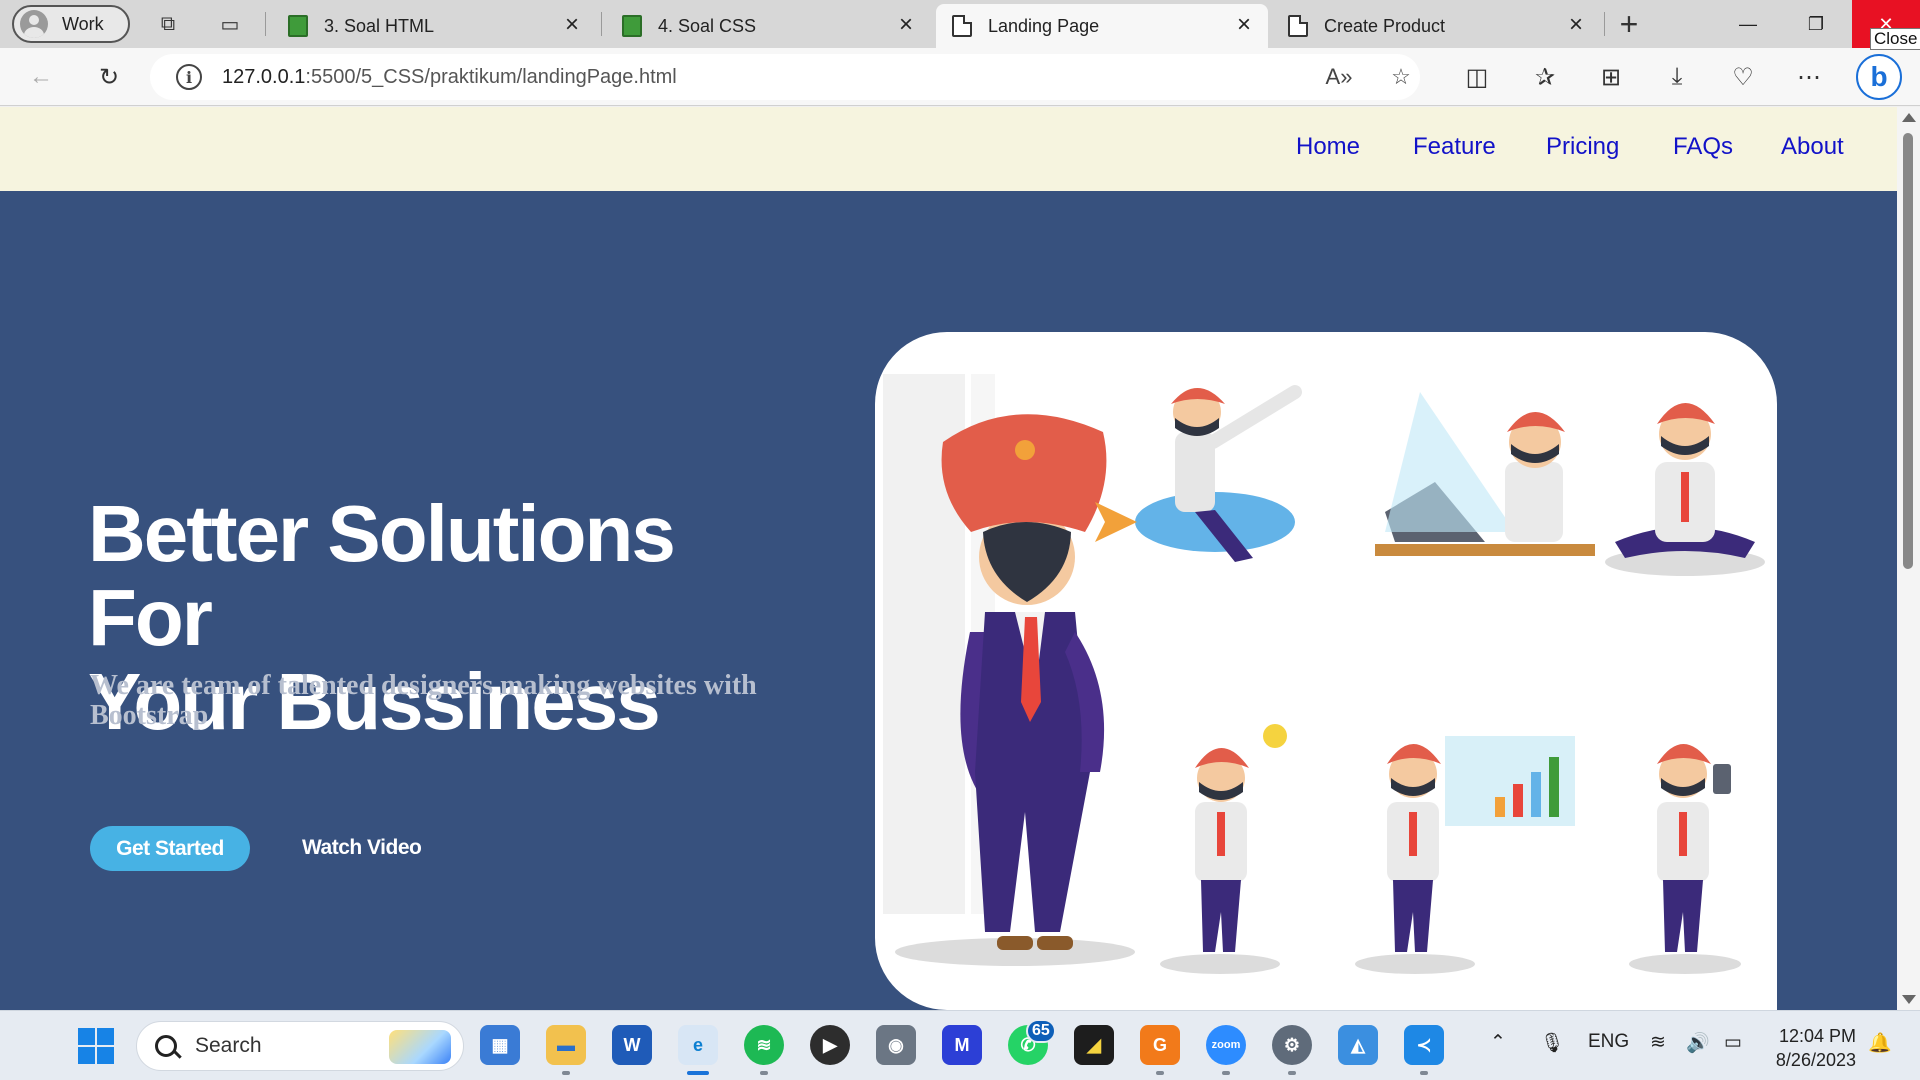  What do you see at coordinates (698, 1073) in the screenshot?
I see `active-app-indicator` at bounding box center [698, 1073].